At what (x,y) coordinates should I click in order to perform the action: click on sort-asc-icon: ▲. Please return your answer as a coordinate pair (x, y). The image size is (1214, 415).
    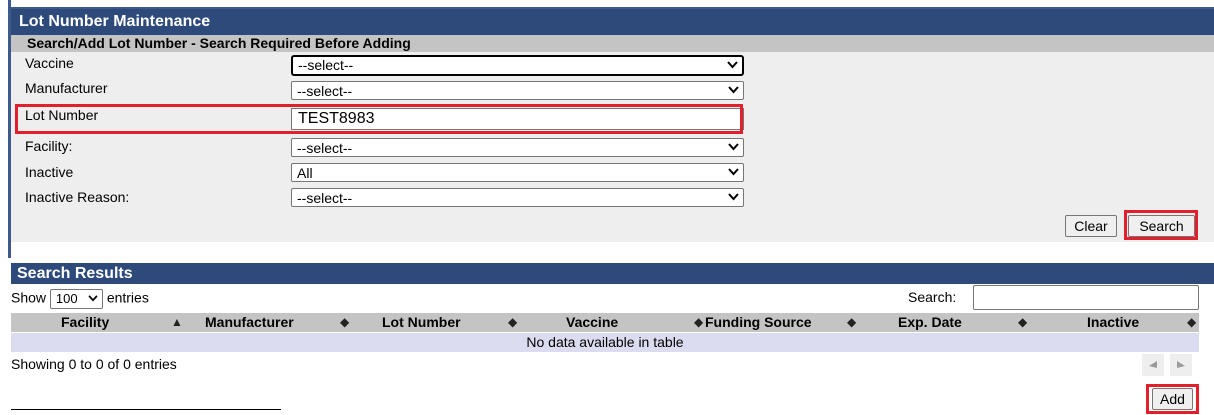
    Looking at the image, I should click on (177, 322).